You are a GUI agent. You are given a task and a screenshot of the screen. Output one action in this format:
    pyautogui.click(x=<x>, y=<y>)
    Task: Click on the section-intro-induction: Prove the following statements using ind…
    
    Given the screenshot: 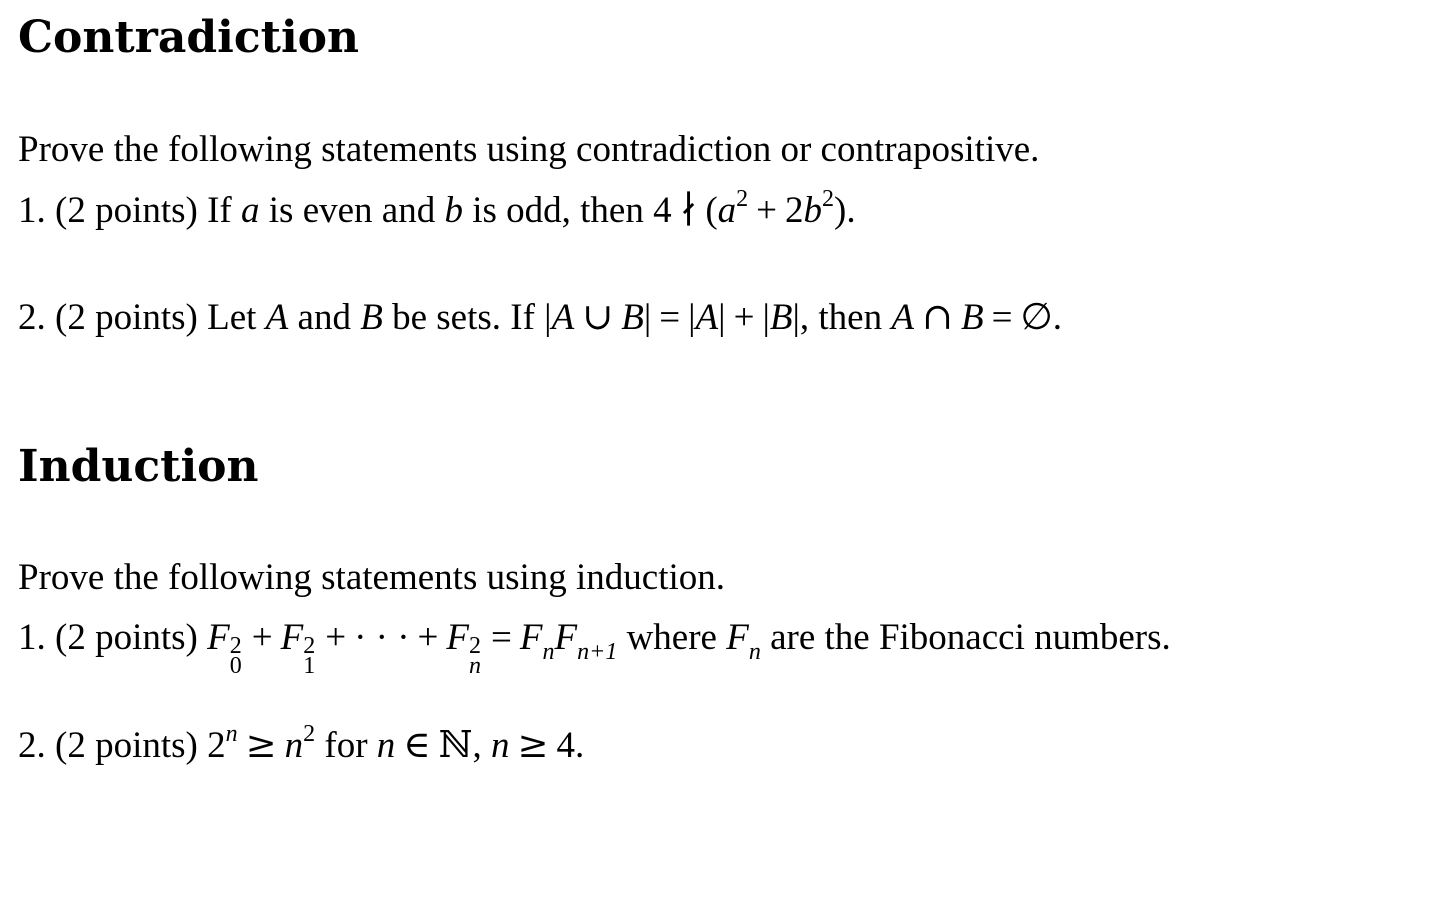 What is the action you would take?
    pyautogui.click(x=372, y=577)
    